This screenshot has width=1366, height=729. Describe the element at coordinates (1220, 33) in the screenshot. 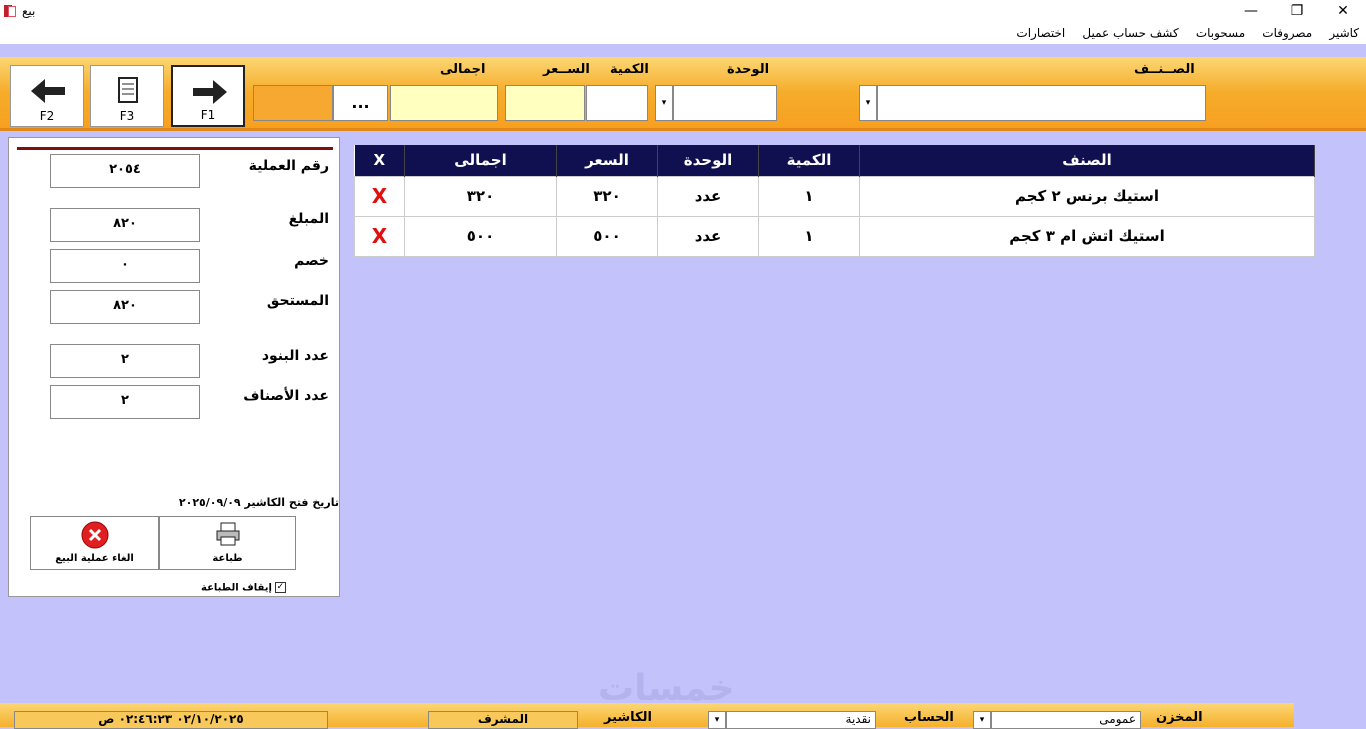

I see `menu-withdrawals: مسحوبات` at that location.